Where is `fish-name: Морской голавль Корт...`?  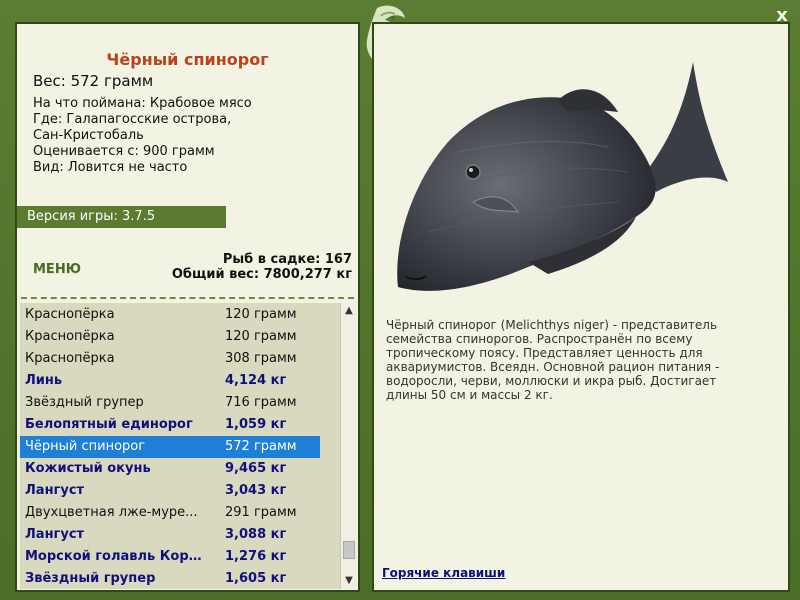
fish-name: Морской голавль Корт... is located at coordinates (115, 556).